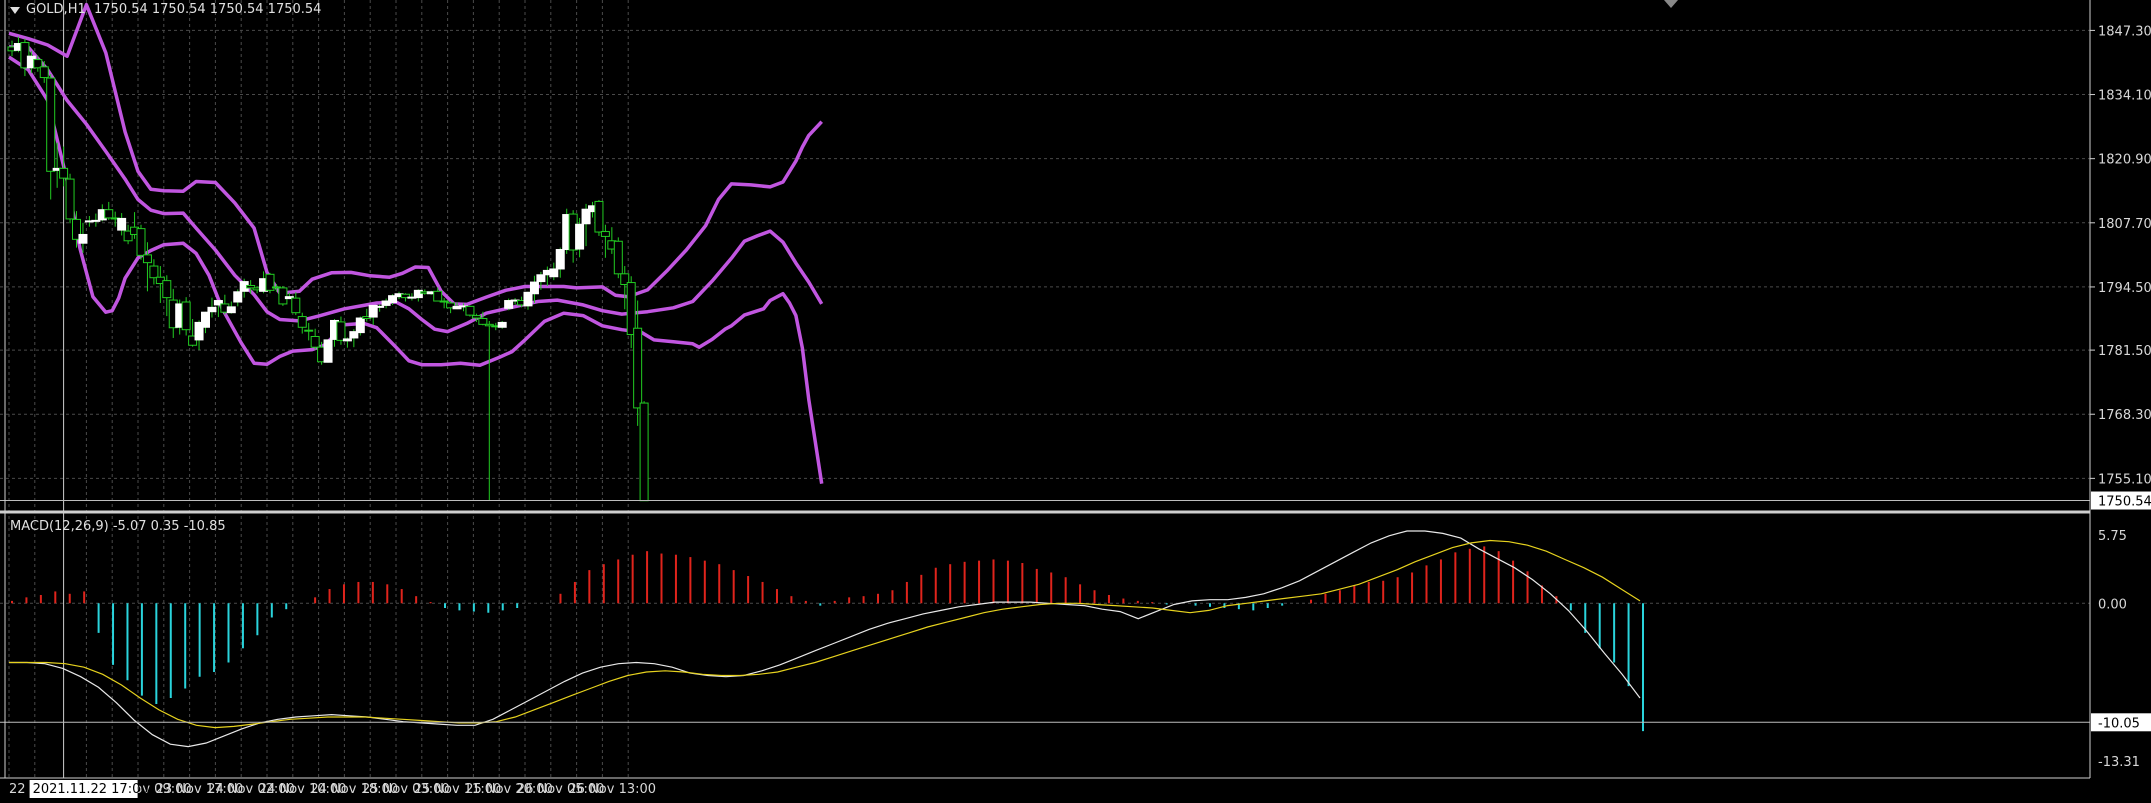 The width and height of the screenshot is (2151, 803). What do you see at coordinates (15, 10) in the screenshot?
I see `collapse-triangle-icon` at bounding box center [15, 10].